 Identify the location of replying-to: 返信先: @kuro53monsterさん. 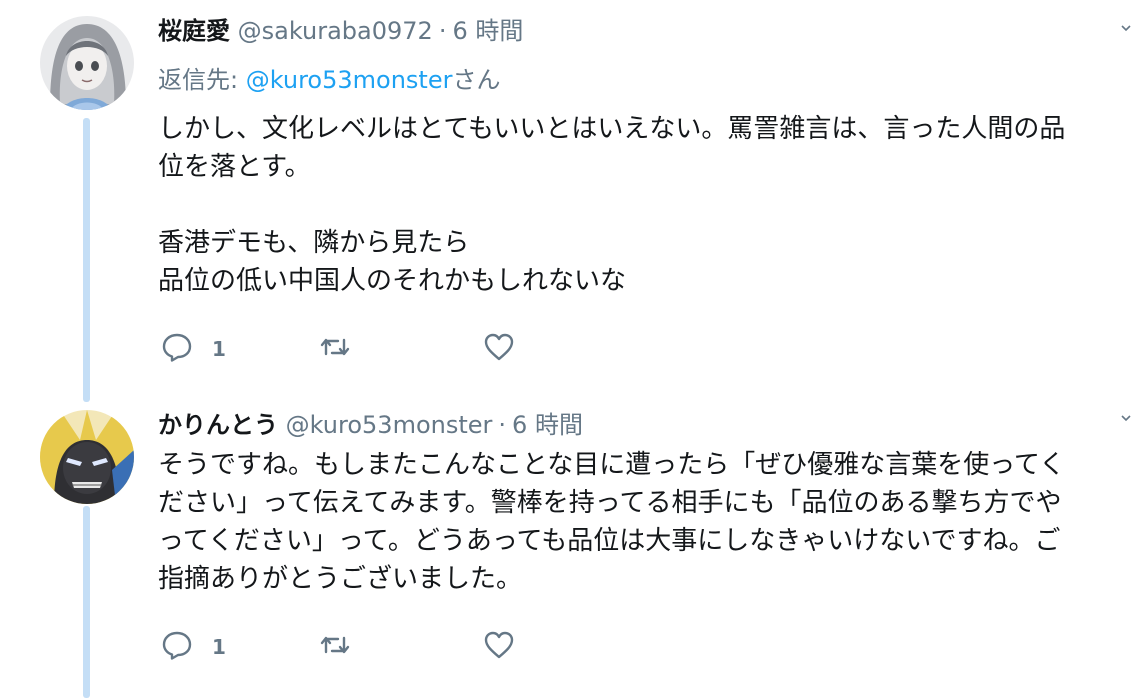
(329, 77).